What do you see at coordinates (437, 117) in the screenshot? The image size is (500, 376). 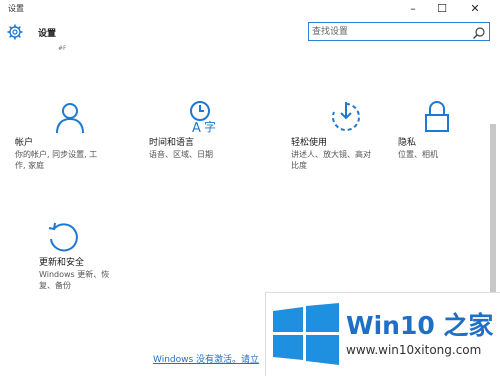 I see `lock-icon` at bounding box center [437, 117].